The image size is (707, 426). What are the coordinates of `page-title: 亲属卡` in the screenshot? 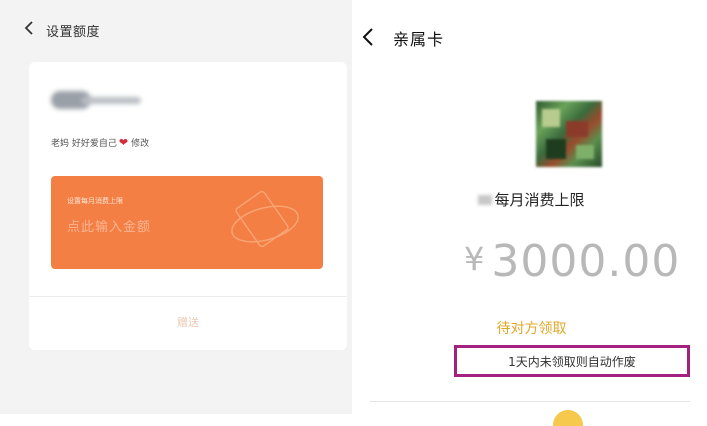 It's located at (419, 39).